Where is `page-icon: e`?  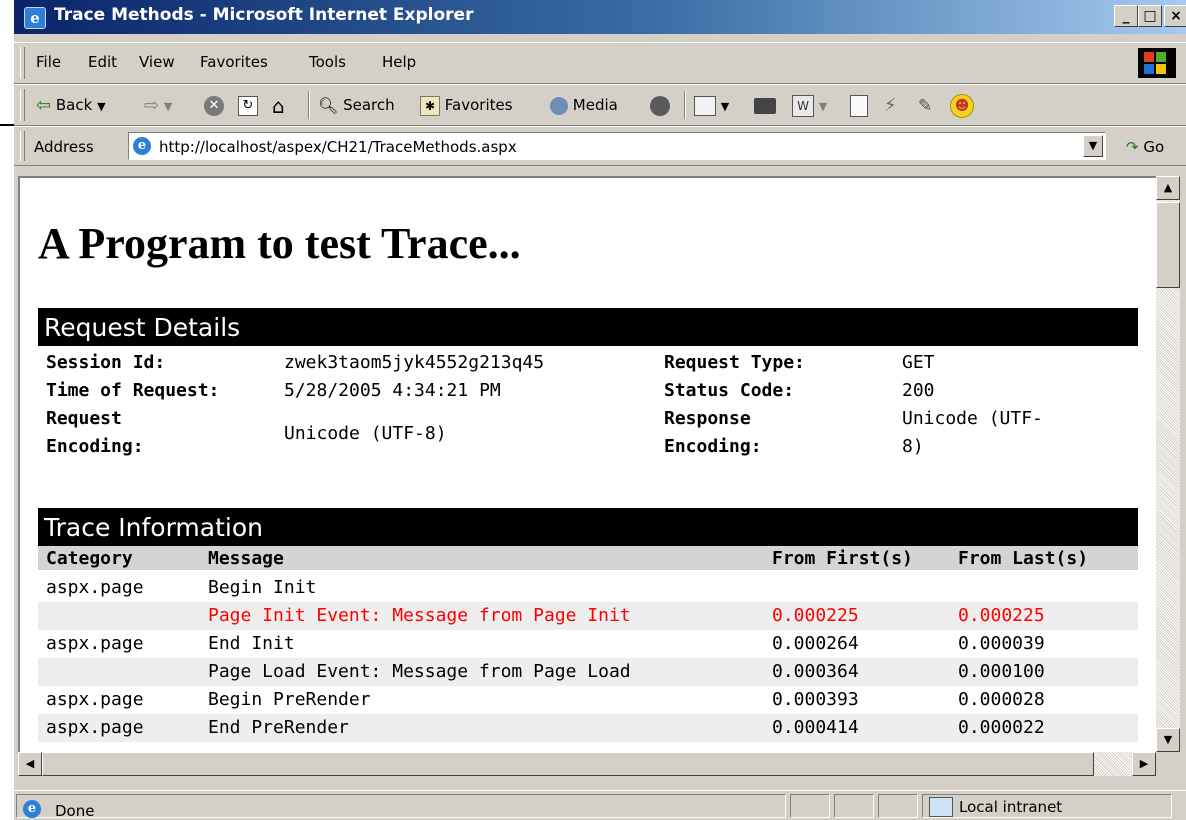 page-icon: e is located at coordinates (142, 146).